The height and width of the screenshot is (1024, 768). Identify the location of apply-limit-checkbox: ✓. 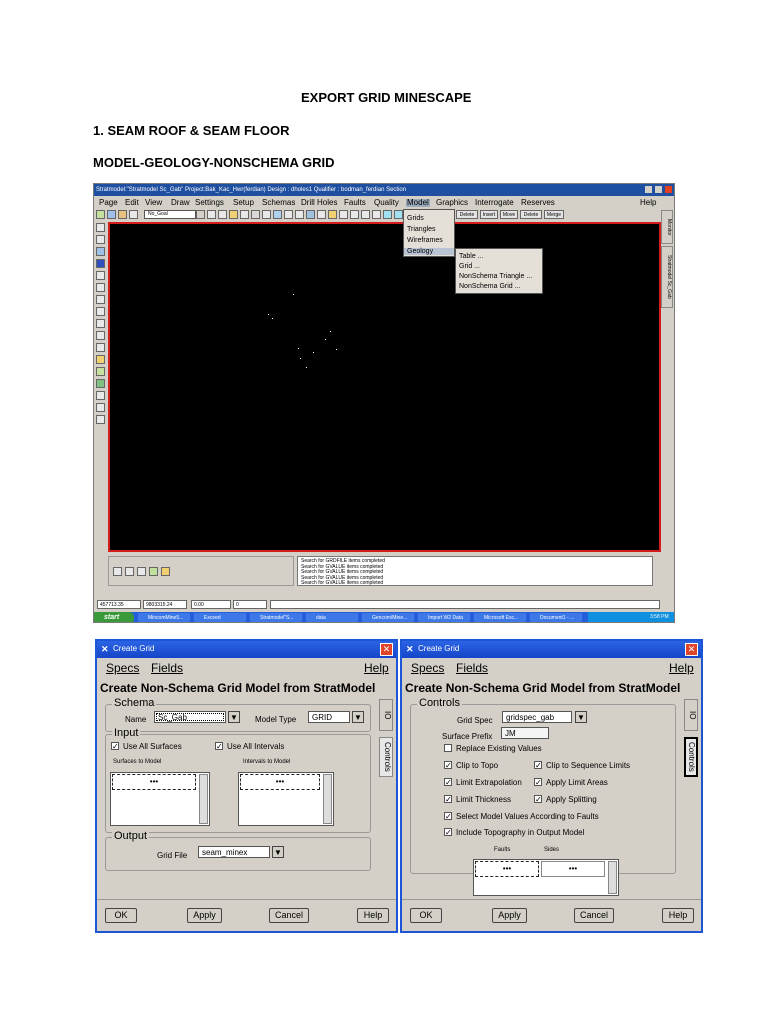
(538, 782).